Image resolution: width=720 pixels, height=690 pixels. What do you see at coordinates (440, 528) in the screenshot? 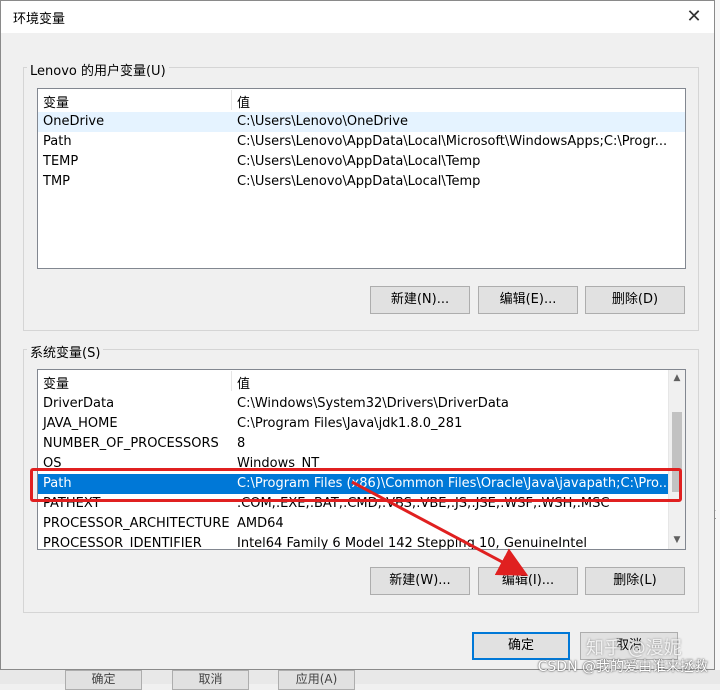
I see `annotation-arrow-icon` at bounding box center [440, 528].